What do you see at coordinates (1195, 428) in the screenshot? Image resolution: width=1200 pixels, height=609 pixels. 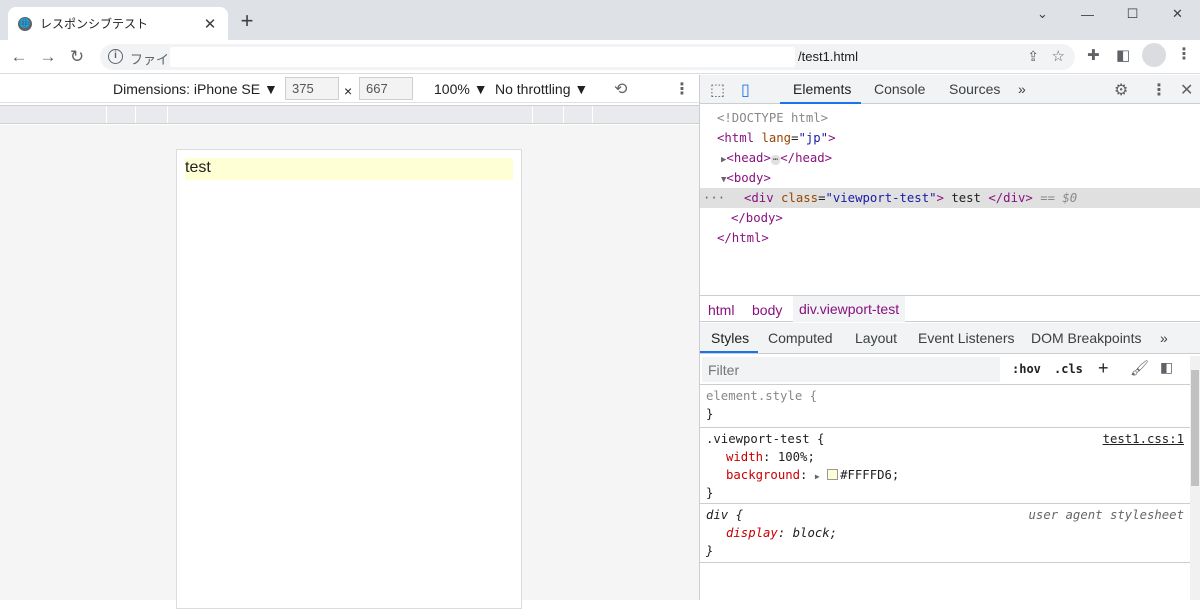 I see `scrollbar-thumb` at bounding box center [1195, 428].